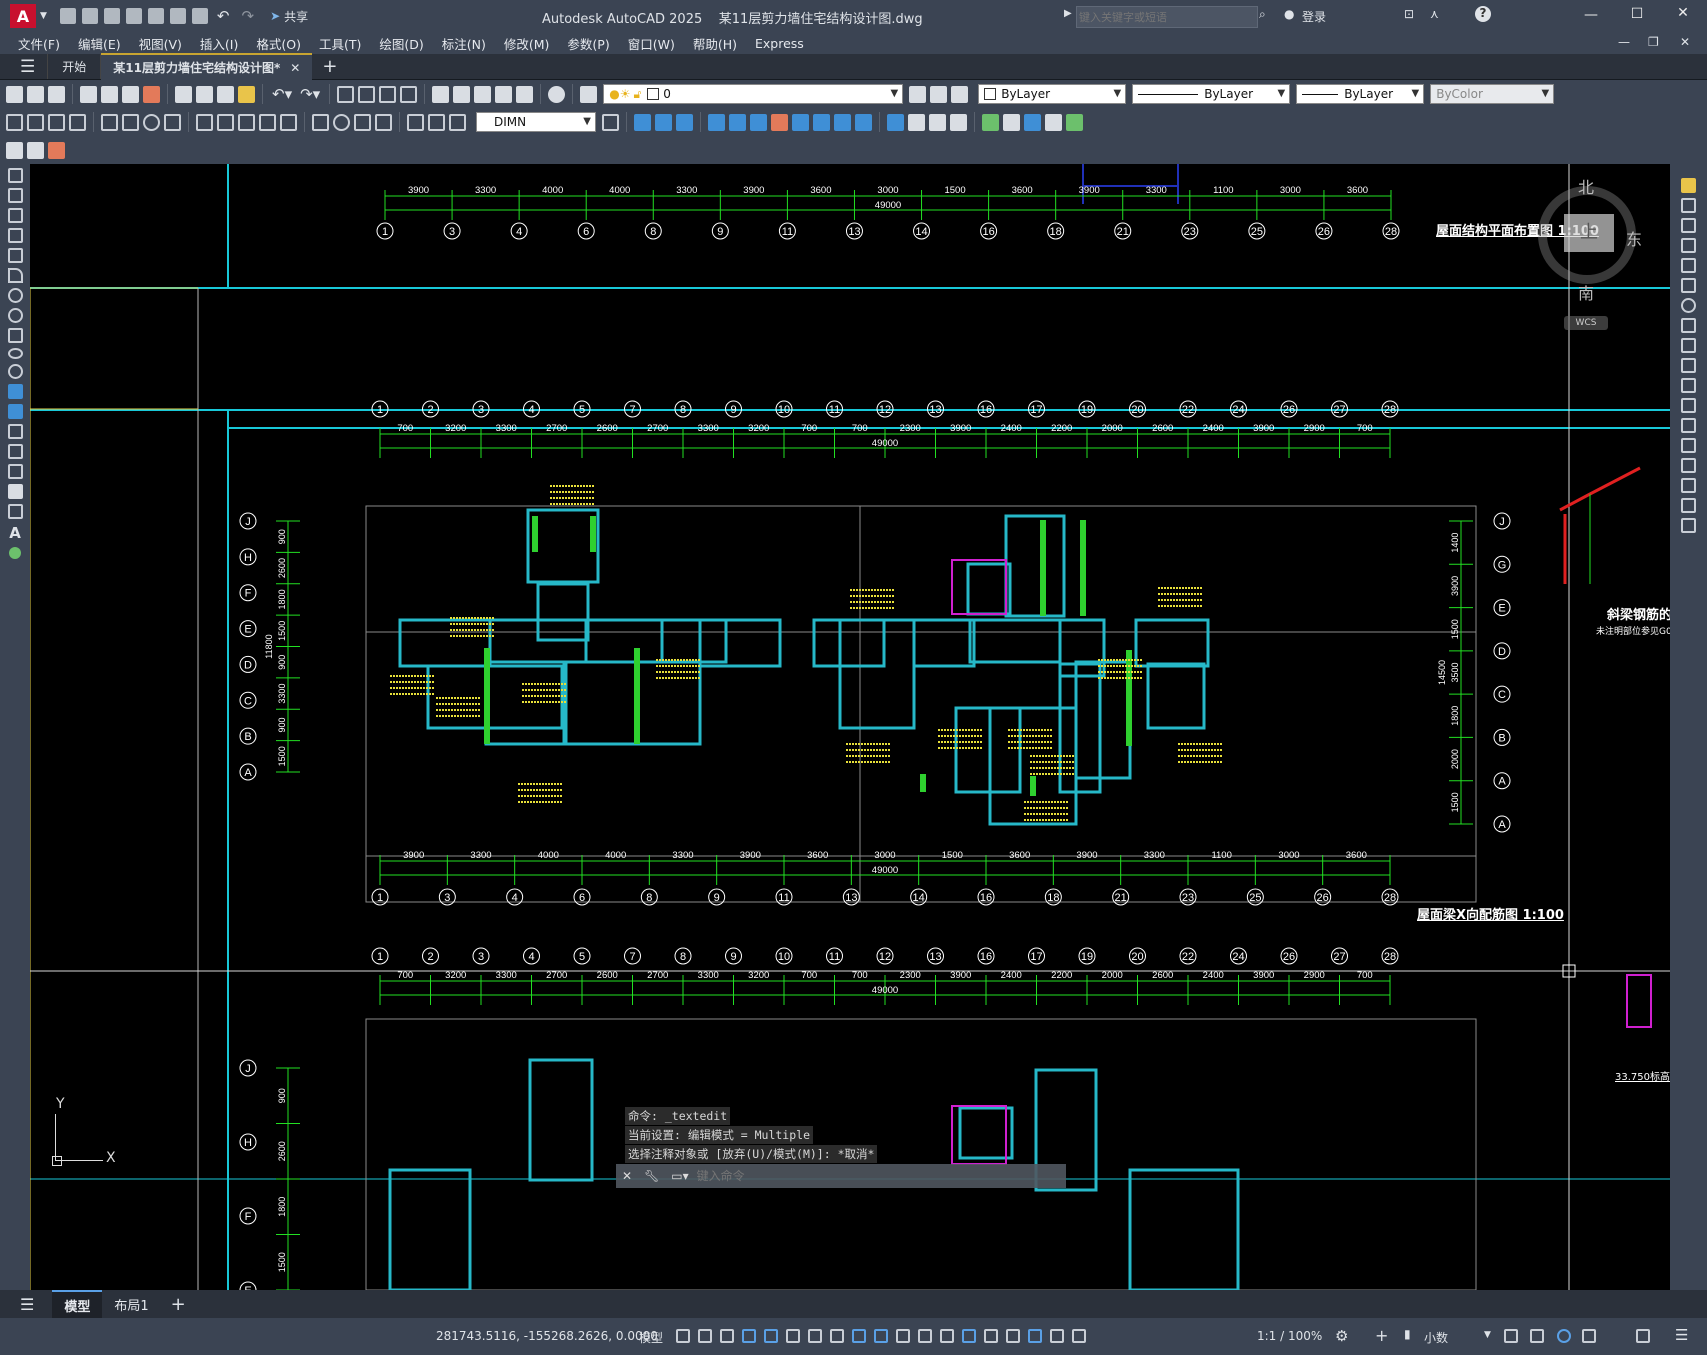 The height and width of the screenshot is (1355, 1707). Describe the element at coordinates (1586, 292) in the screenshot. I see `viewcube-south: 南` at that location.